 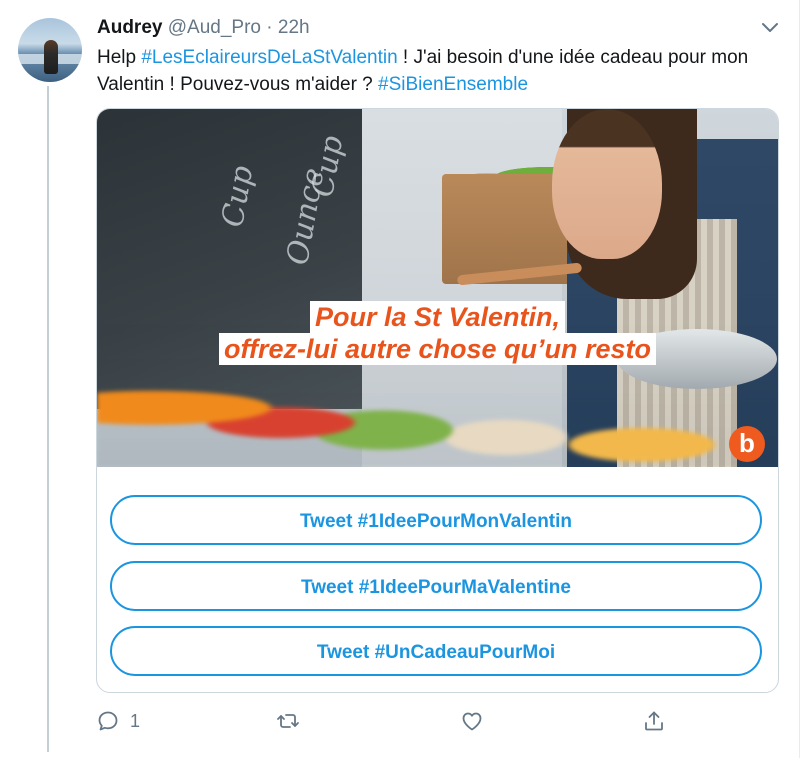 I want to click on banner-line-1: Pour la St Valentin,, so click(x=437, y=317).